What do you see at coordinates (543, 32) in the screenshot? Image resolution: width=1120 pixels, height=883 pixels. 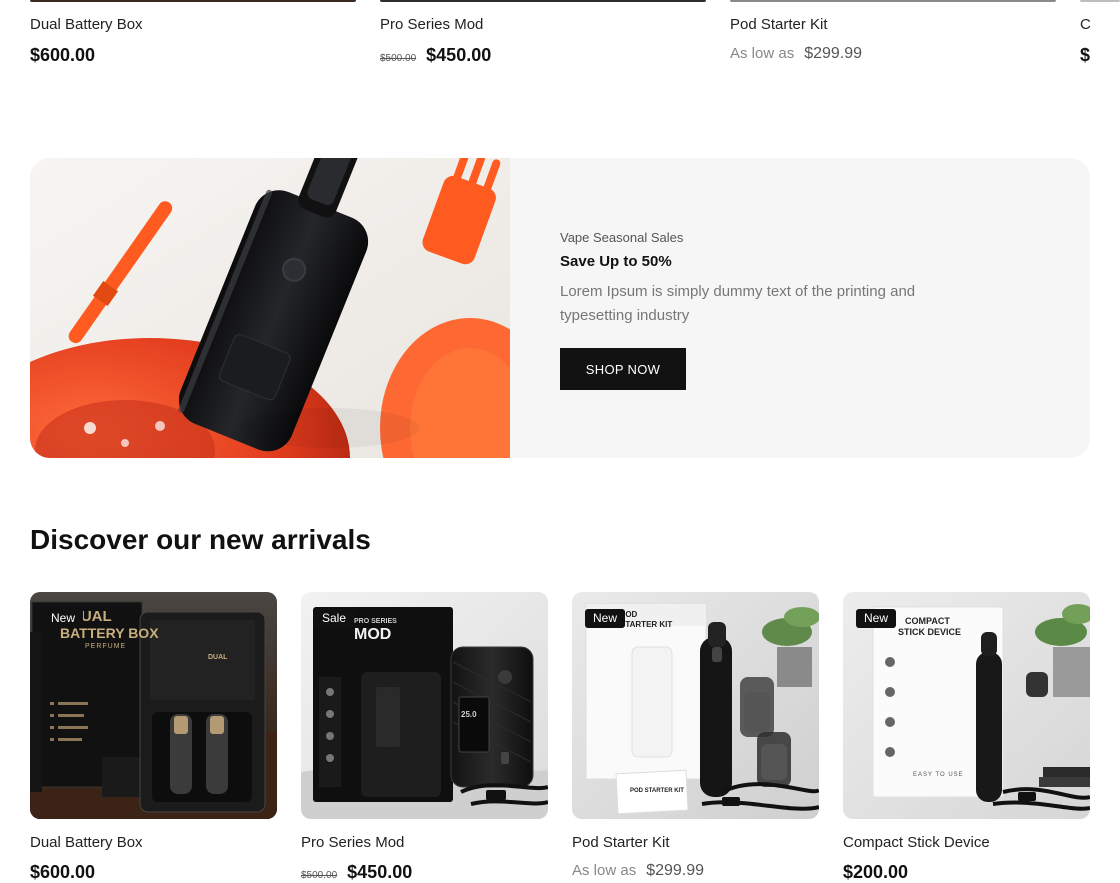 I see `top-product-card: Pro Series Mod $500.00 $450.00` at bounding box center [543, 32].